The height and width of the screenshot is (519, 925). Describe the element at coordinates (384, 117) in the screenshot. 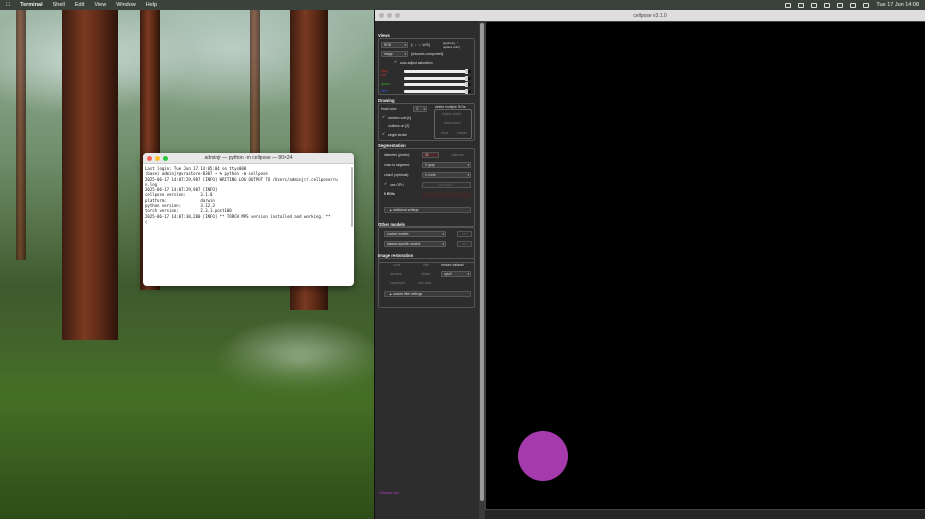

I see `random-cols-checkbox: ✓` at that location.